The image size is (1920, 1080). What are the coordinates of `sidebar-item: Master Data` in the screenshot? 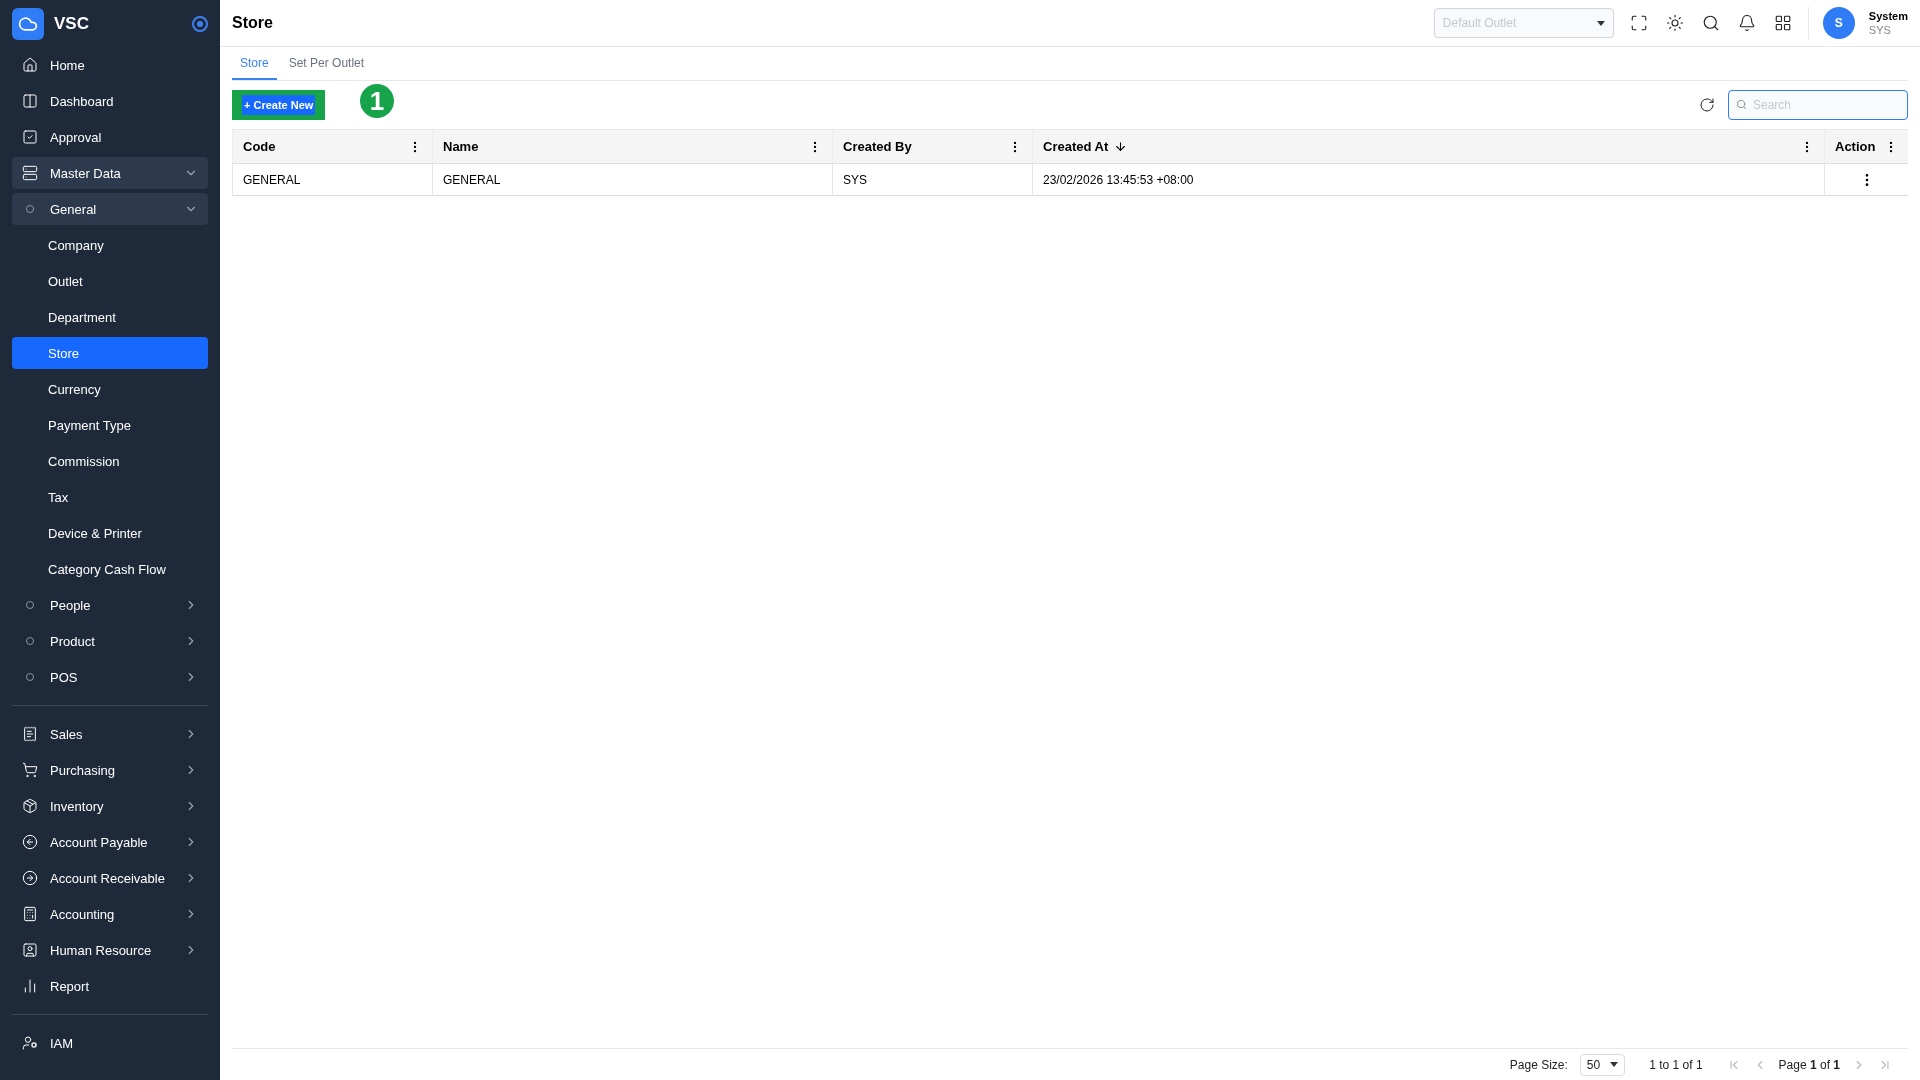 It's located at (110, 173).